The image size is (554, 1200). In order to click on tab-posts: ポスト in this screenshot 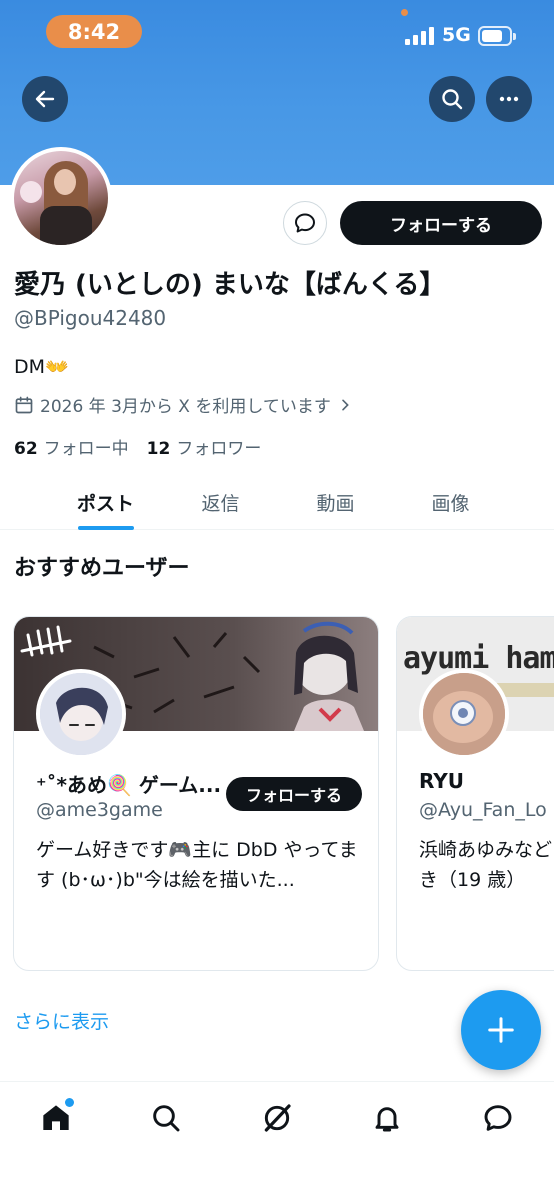, I will do `click(105, 502)`.